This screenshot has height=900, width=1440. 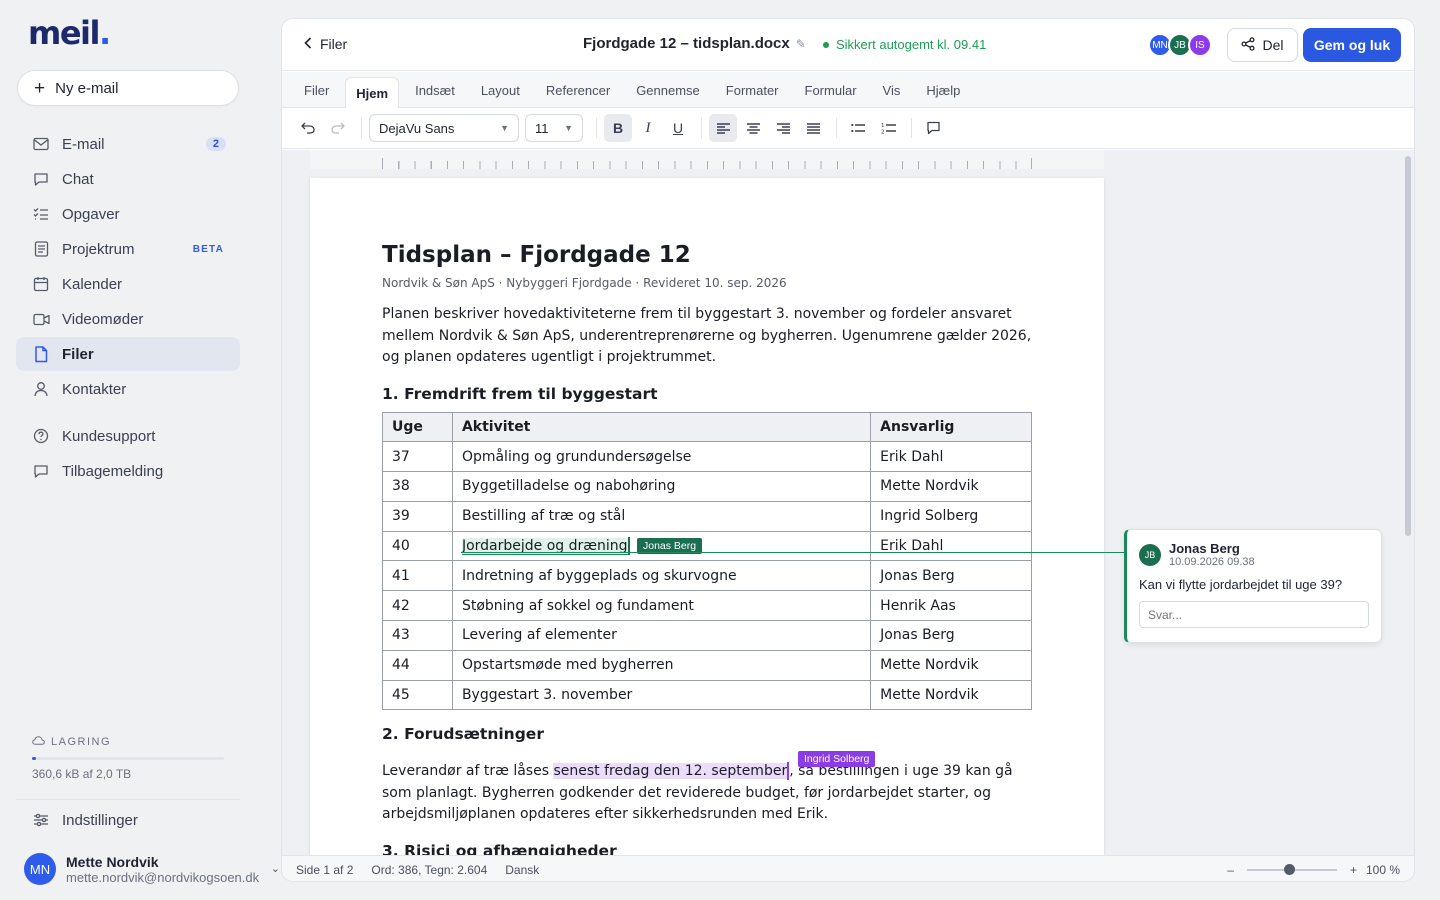 I want to click on divider, so click(x=128, y=799).